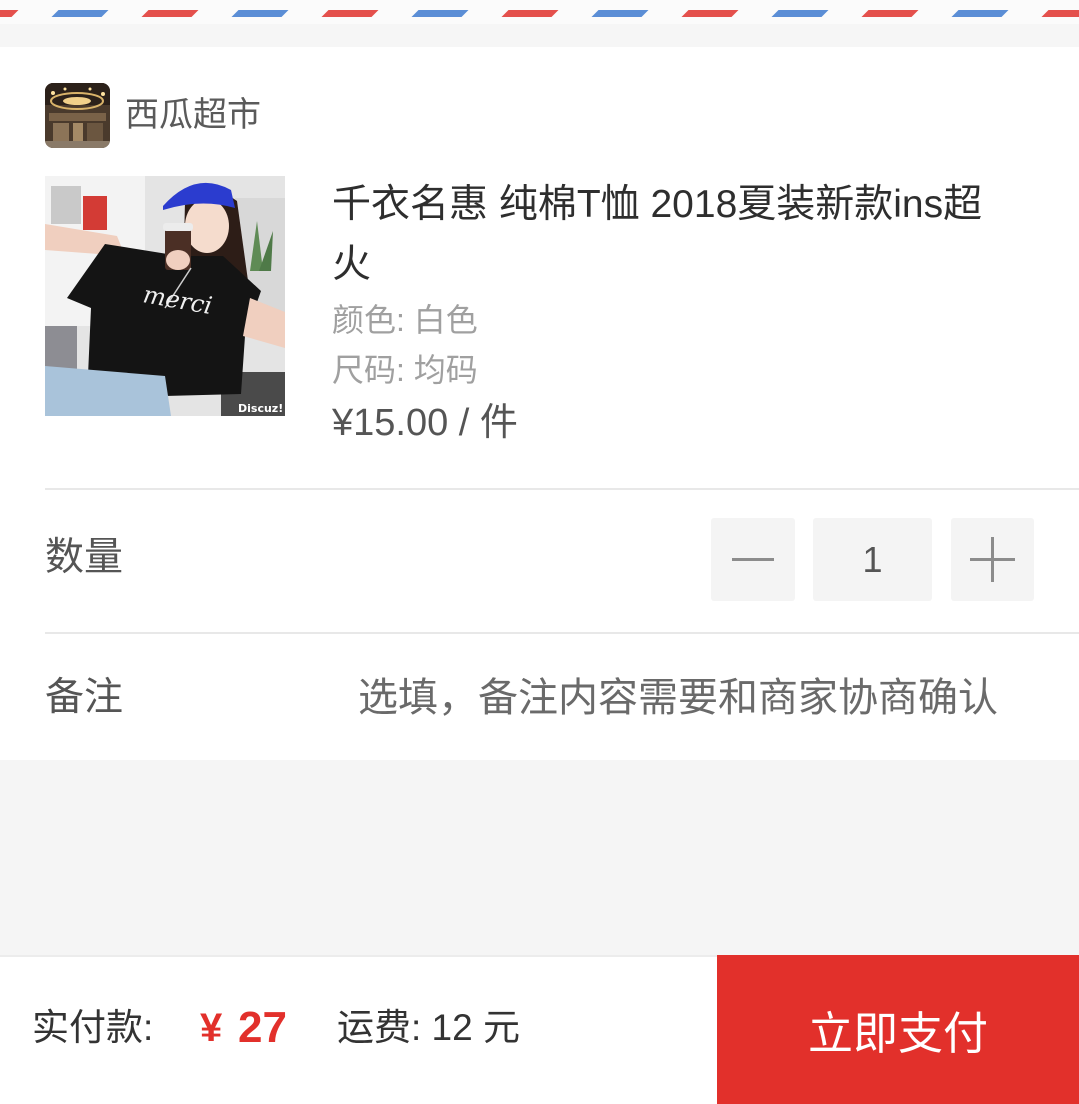 The height and width of the screenshot is (1104, 1079). Describe the element at coordinates (872, 559) in the screenshot. I see `quantity-input` at that location.